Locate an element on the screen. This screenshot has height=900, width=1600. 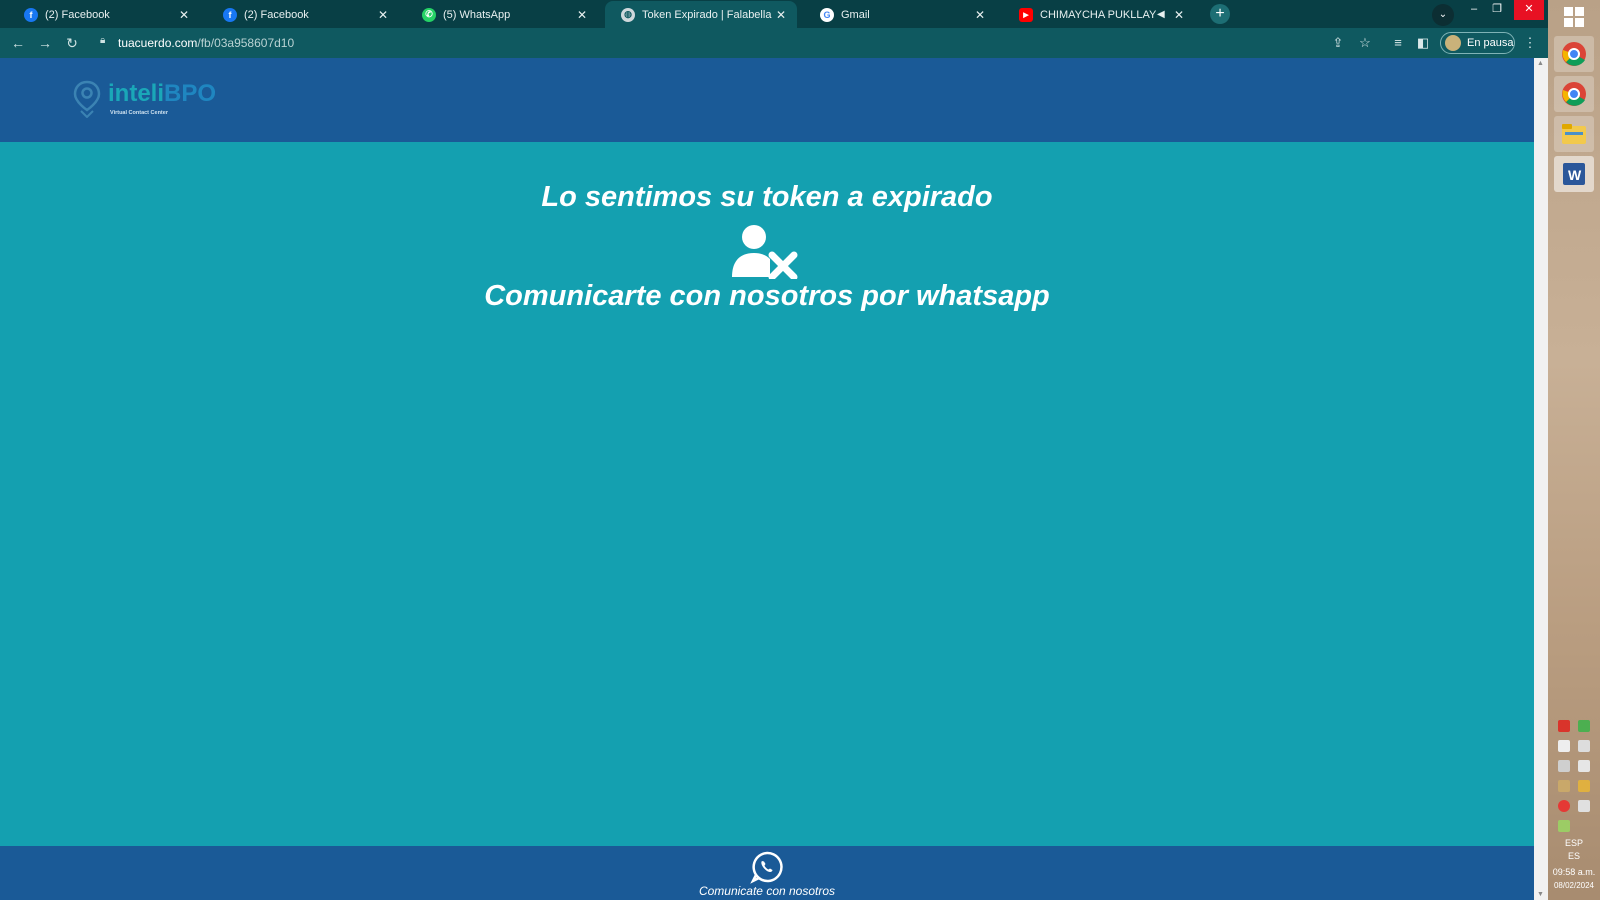
media-control-icon: ≡ is located at coordinates (1398, 43).